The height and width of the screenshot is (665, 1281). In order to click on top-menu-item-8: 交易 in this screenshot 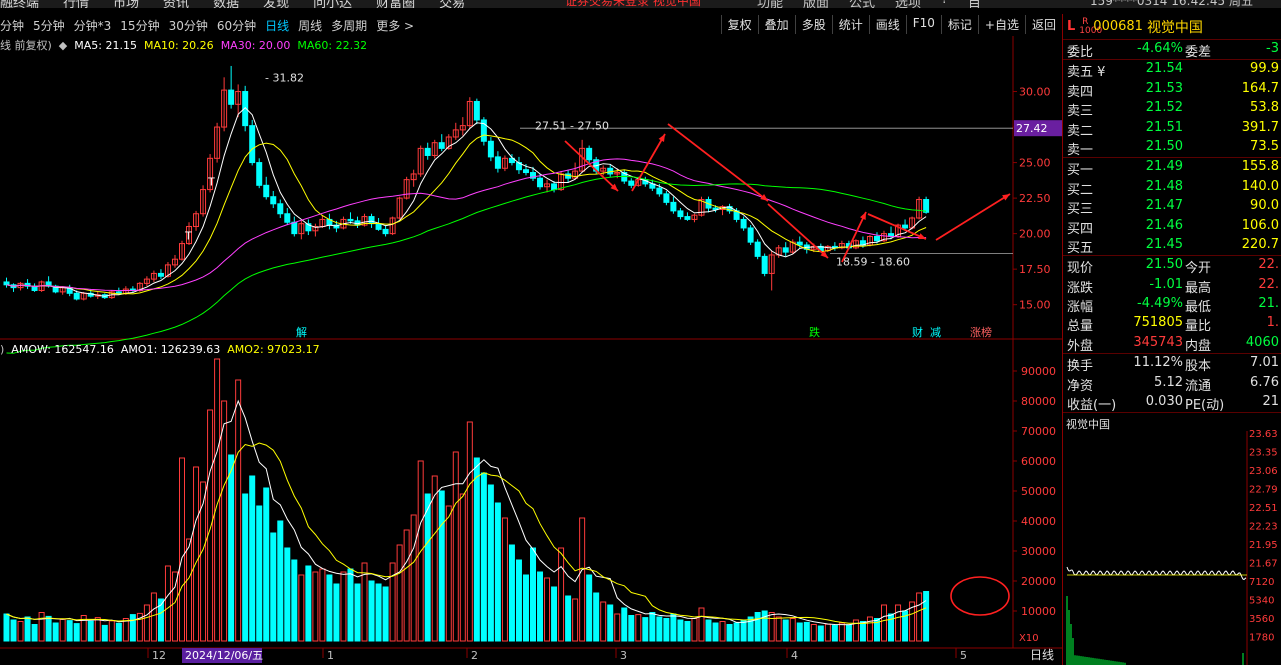, I will do `click(452, 4)`.